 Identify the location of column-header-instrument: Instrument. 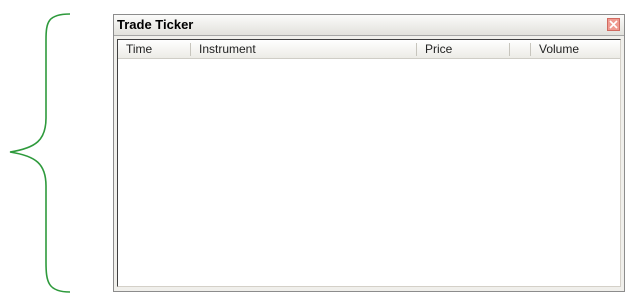
(303, 49).